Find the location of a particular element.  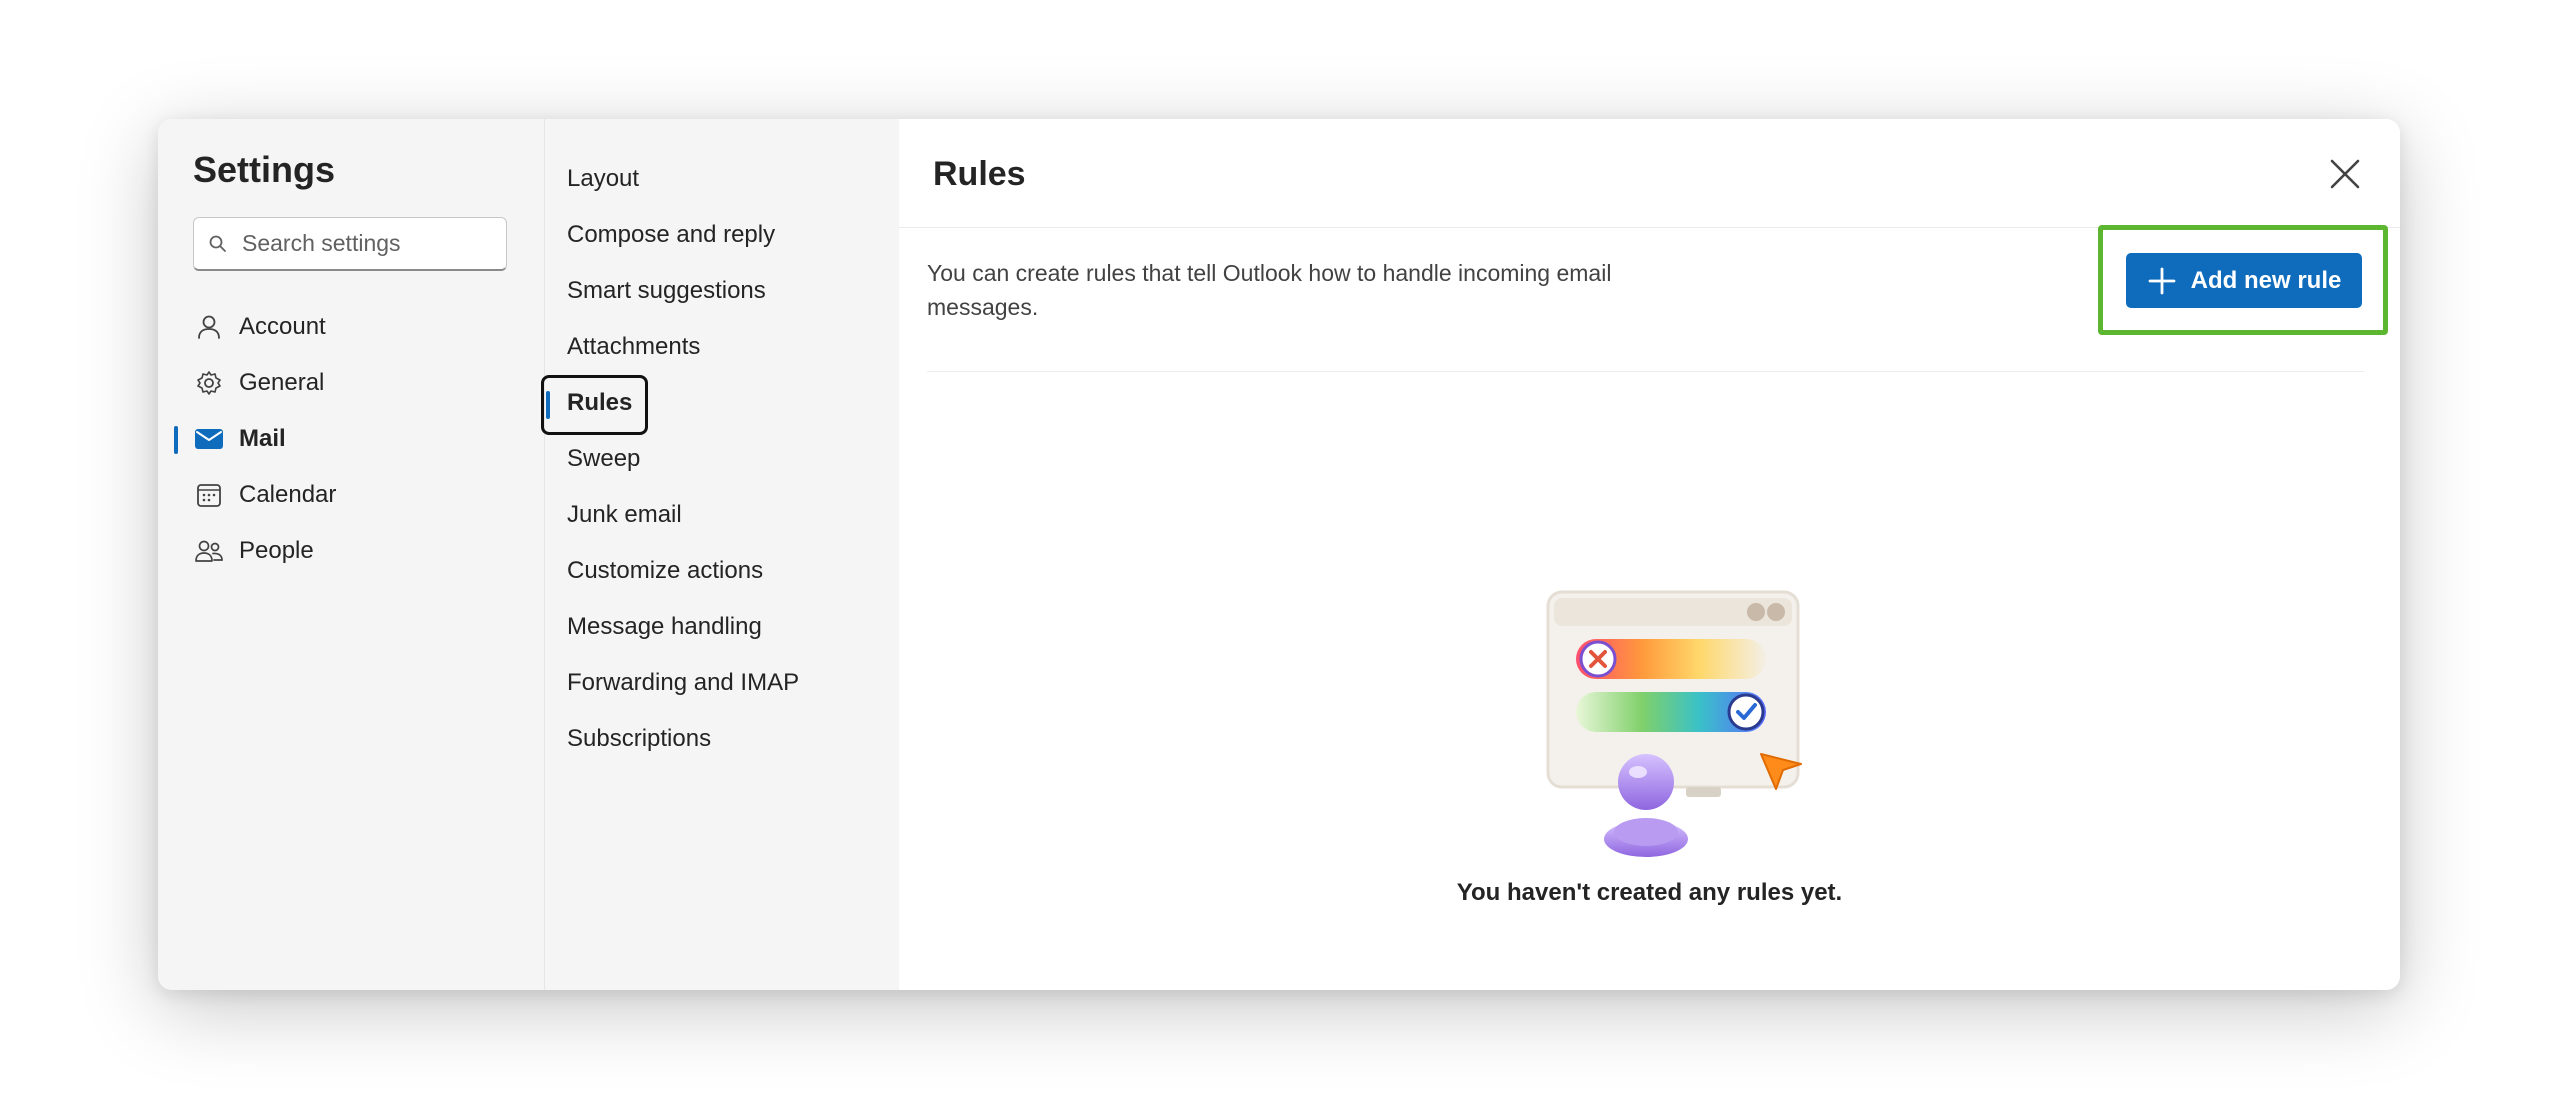

mail-icon is located at coordinates (209, 439).